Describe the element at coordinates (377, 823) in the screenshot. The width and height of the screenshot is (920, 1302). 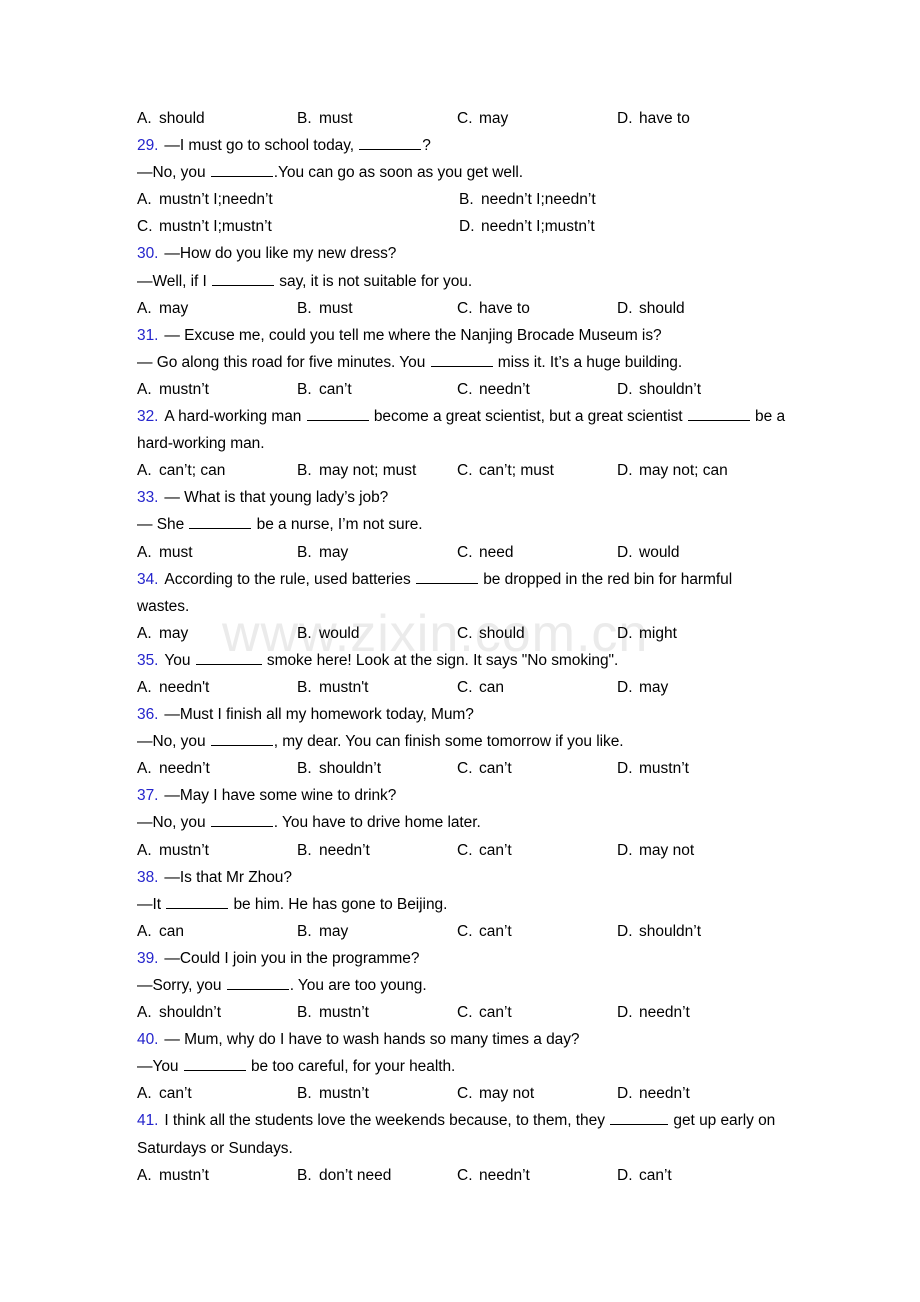
I see `stem-text: . You have to drive home later.` at that location.